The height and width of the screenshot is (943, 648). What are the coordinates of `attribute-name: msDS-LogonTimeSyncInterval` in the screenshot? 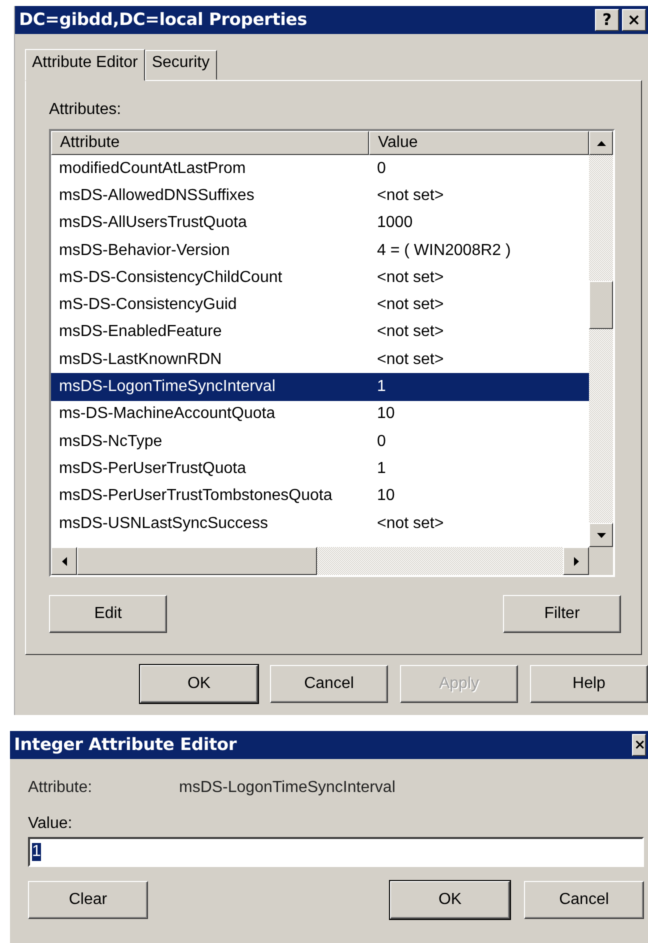 It's located at (287, 788).